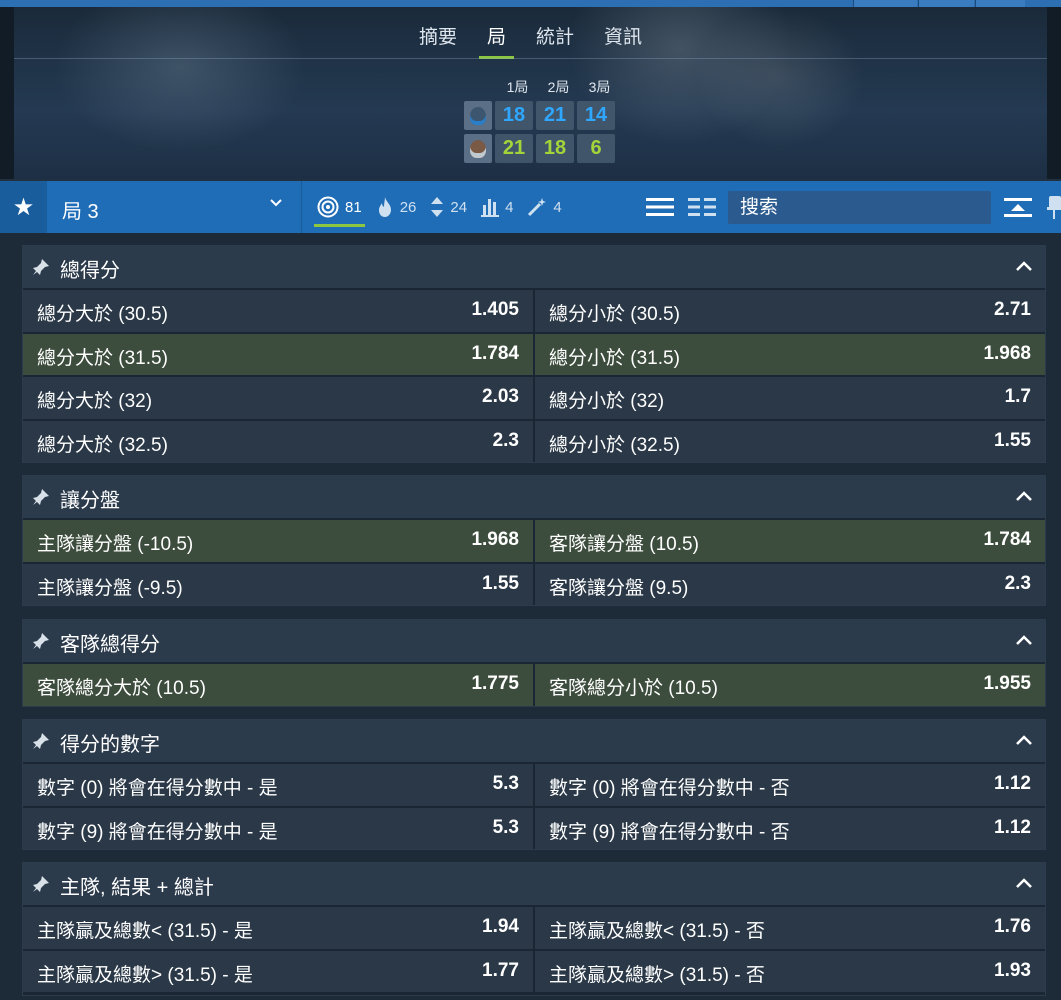 The image size is (1061, 1000). Describe the element at coordinates (459, 207) in the screenshot. I see `filter-count: 24` at that location.